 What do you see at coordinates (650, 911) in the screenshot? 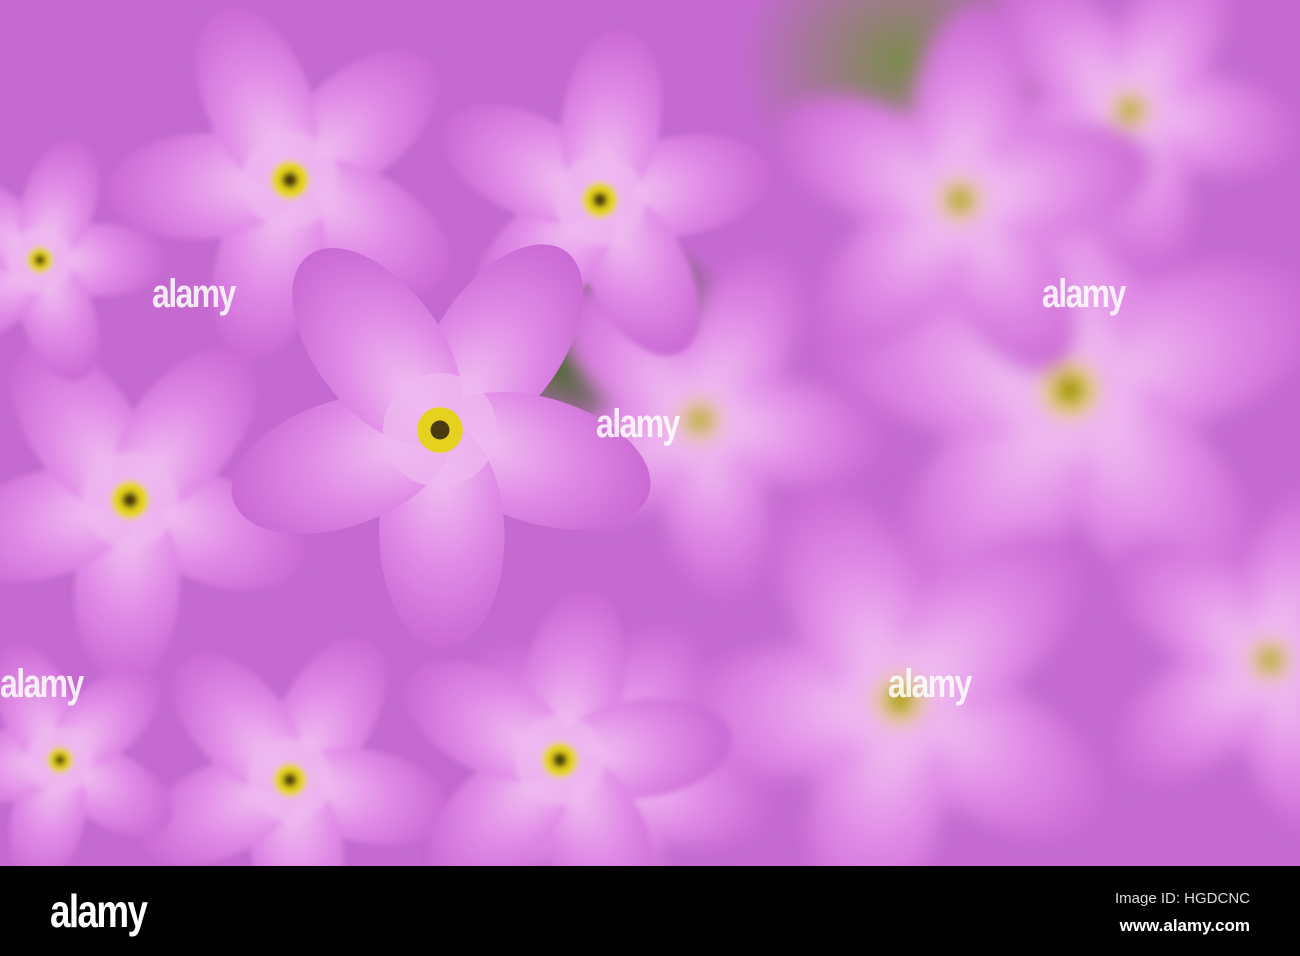
I see `footer-bar: alamy Image ID: HGDCNC www.alamy.com` at bounding box center [650, 911].